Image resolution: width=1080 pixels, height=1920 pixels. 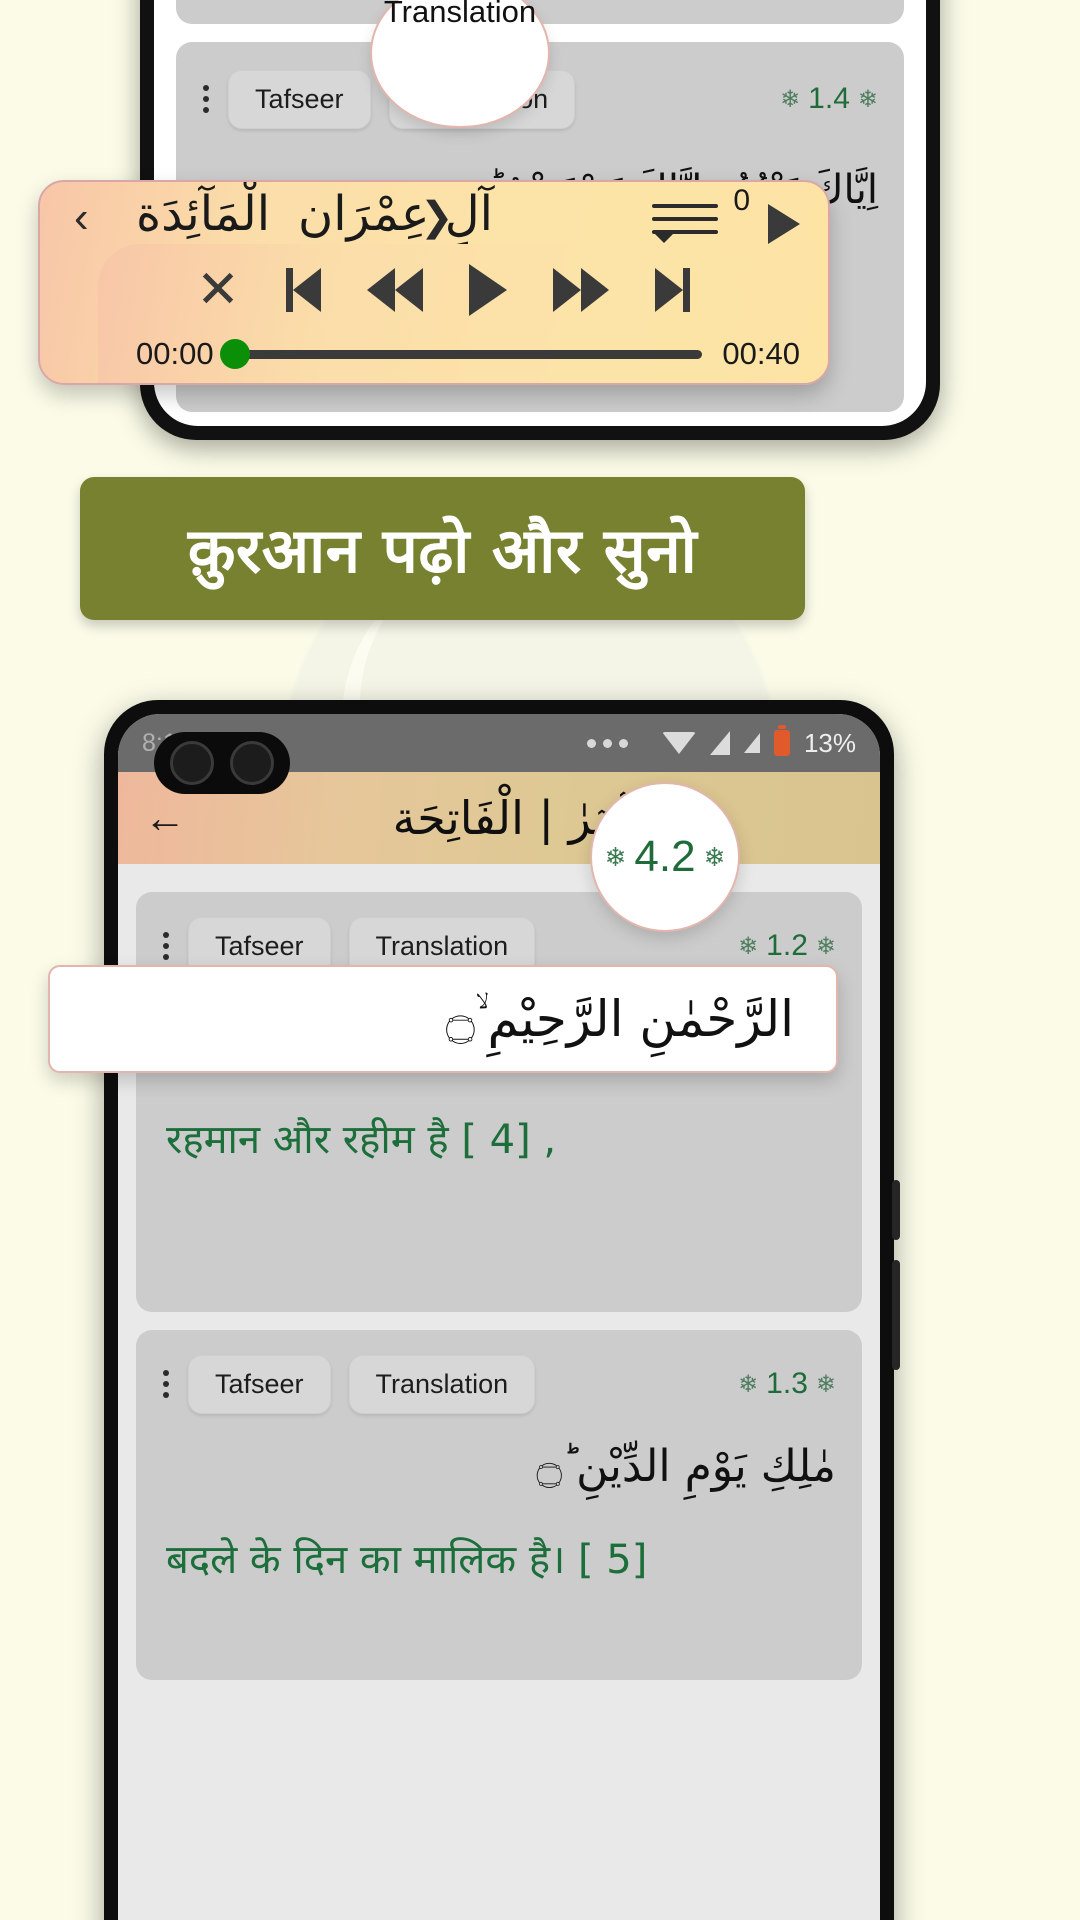 I want to click on overlay-arabic-text: الرَّحْمٰنِ الرَّحِيْمِ ۙ۝, so click(x=619, y=1018).